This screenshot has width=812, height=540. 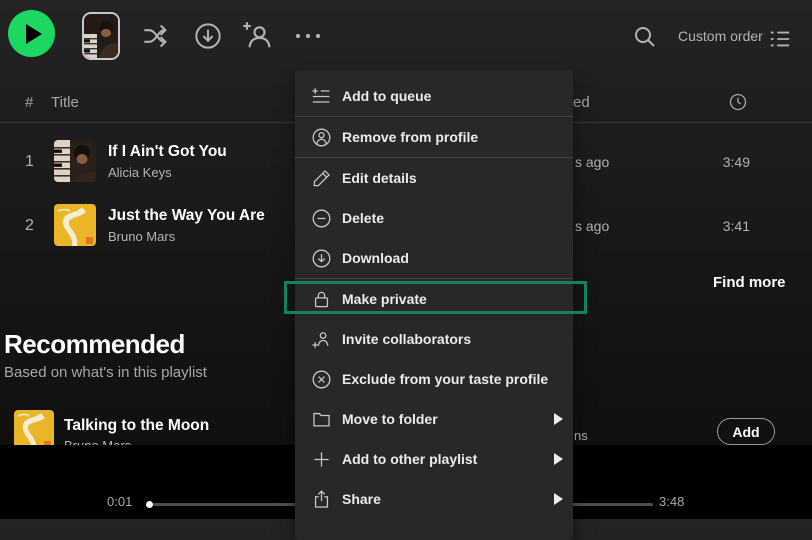 I want to click on recommended-subtitle: Based on what's in this playlist, so click(x=105, y=372).